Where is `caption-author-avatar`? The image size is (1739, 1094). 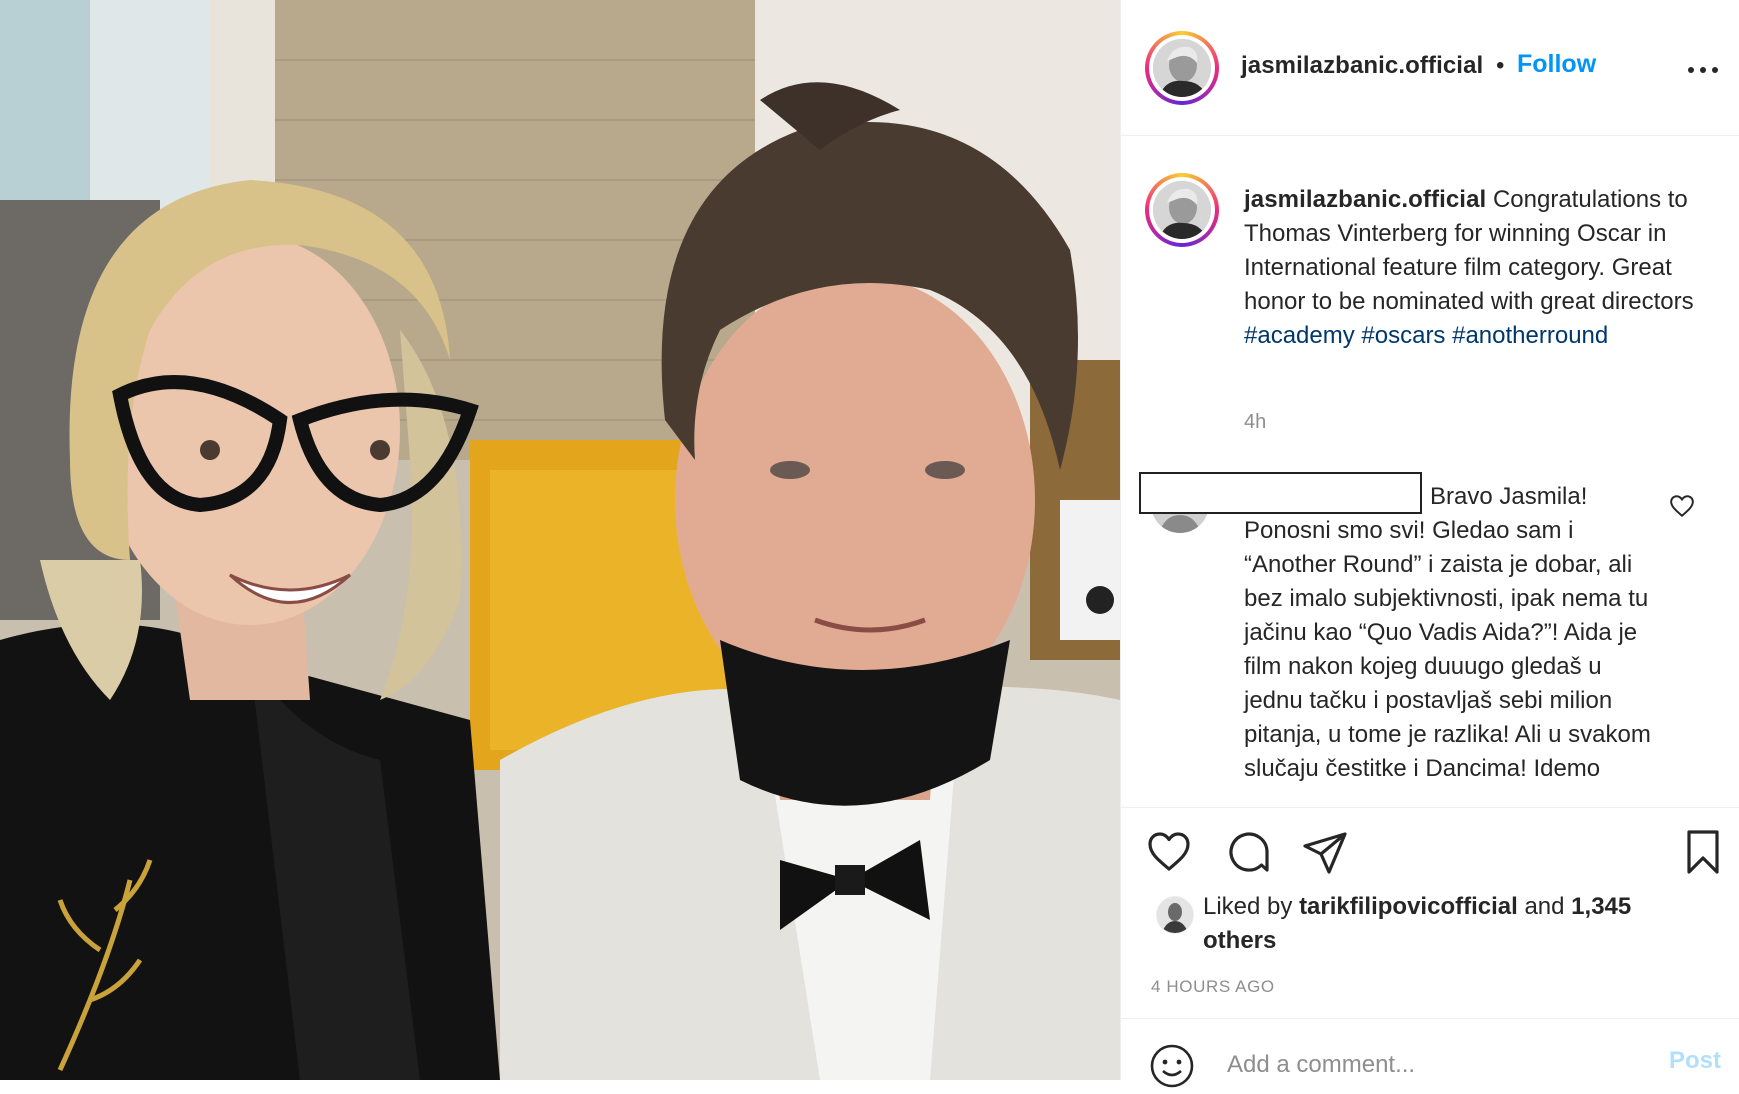 caption-author-avatar is located at coordinates (1182, 210).